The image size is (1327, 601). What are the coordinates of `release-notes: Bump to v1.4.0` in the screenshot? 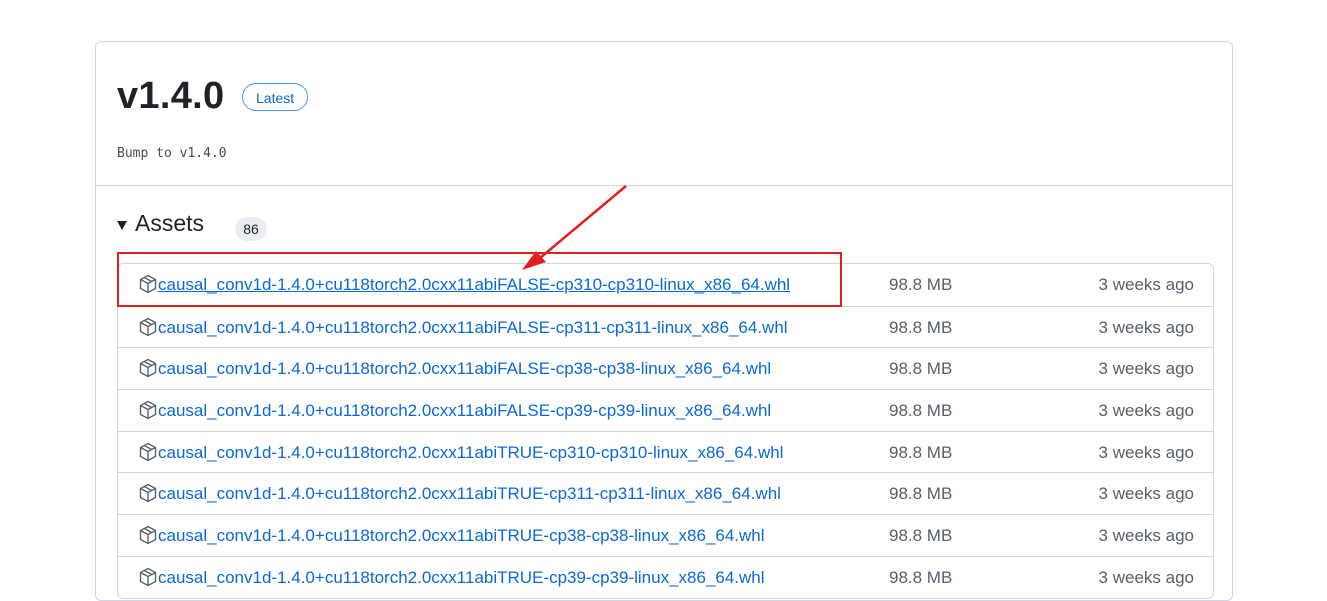 It's located at (172, 153).